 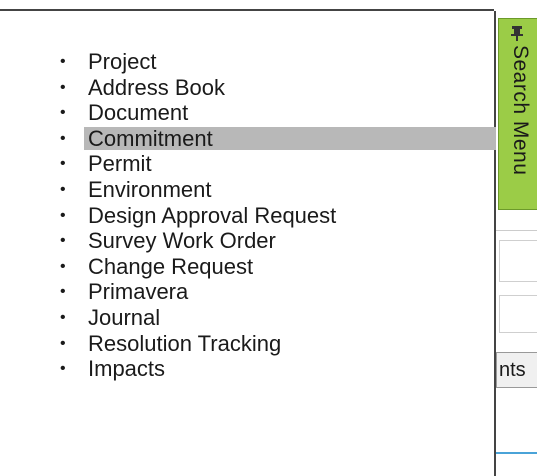 I want to click on divider, so click(x=516, y=230).